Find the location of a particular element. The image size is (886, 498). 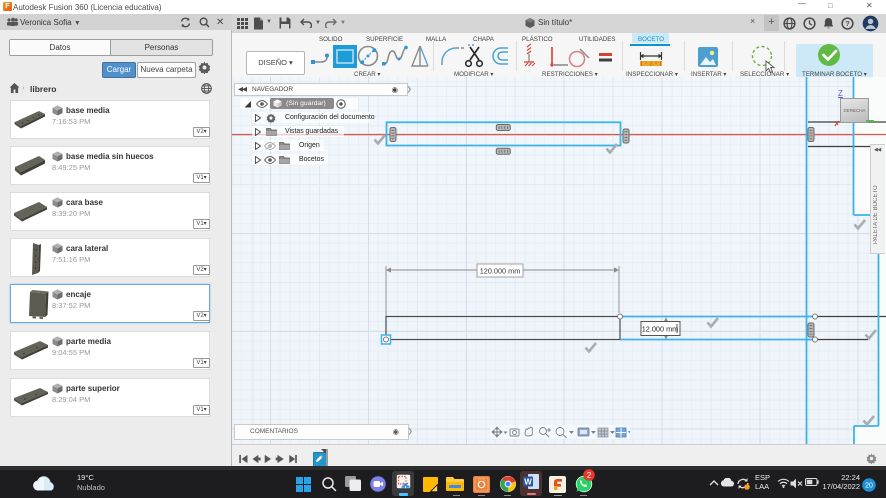

svg-text: 2 is located at coordinates (589, 475).